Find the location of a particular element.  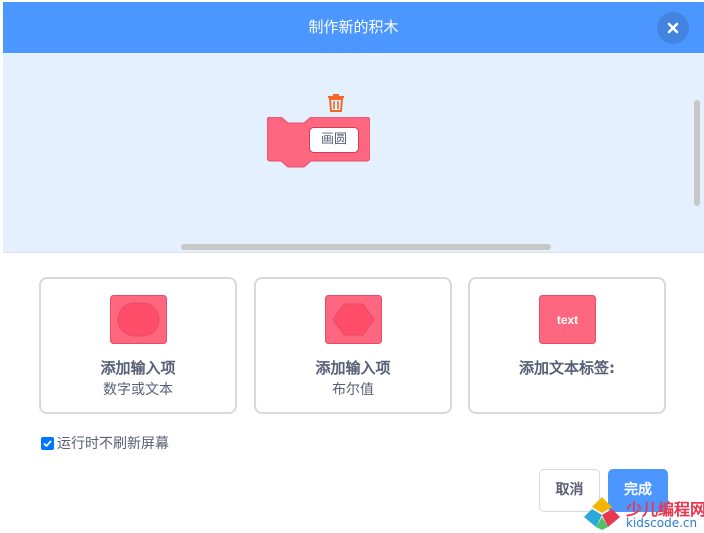

option-title: 添加文本标签: is located at coordinates (567, 368).